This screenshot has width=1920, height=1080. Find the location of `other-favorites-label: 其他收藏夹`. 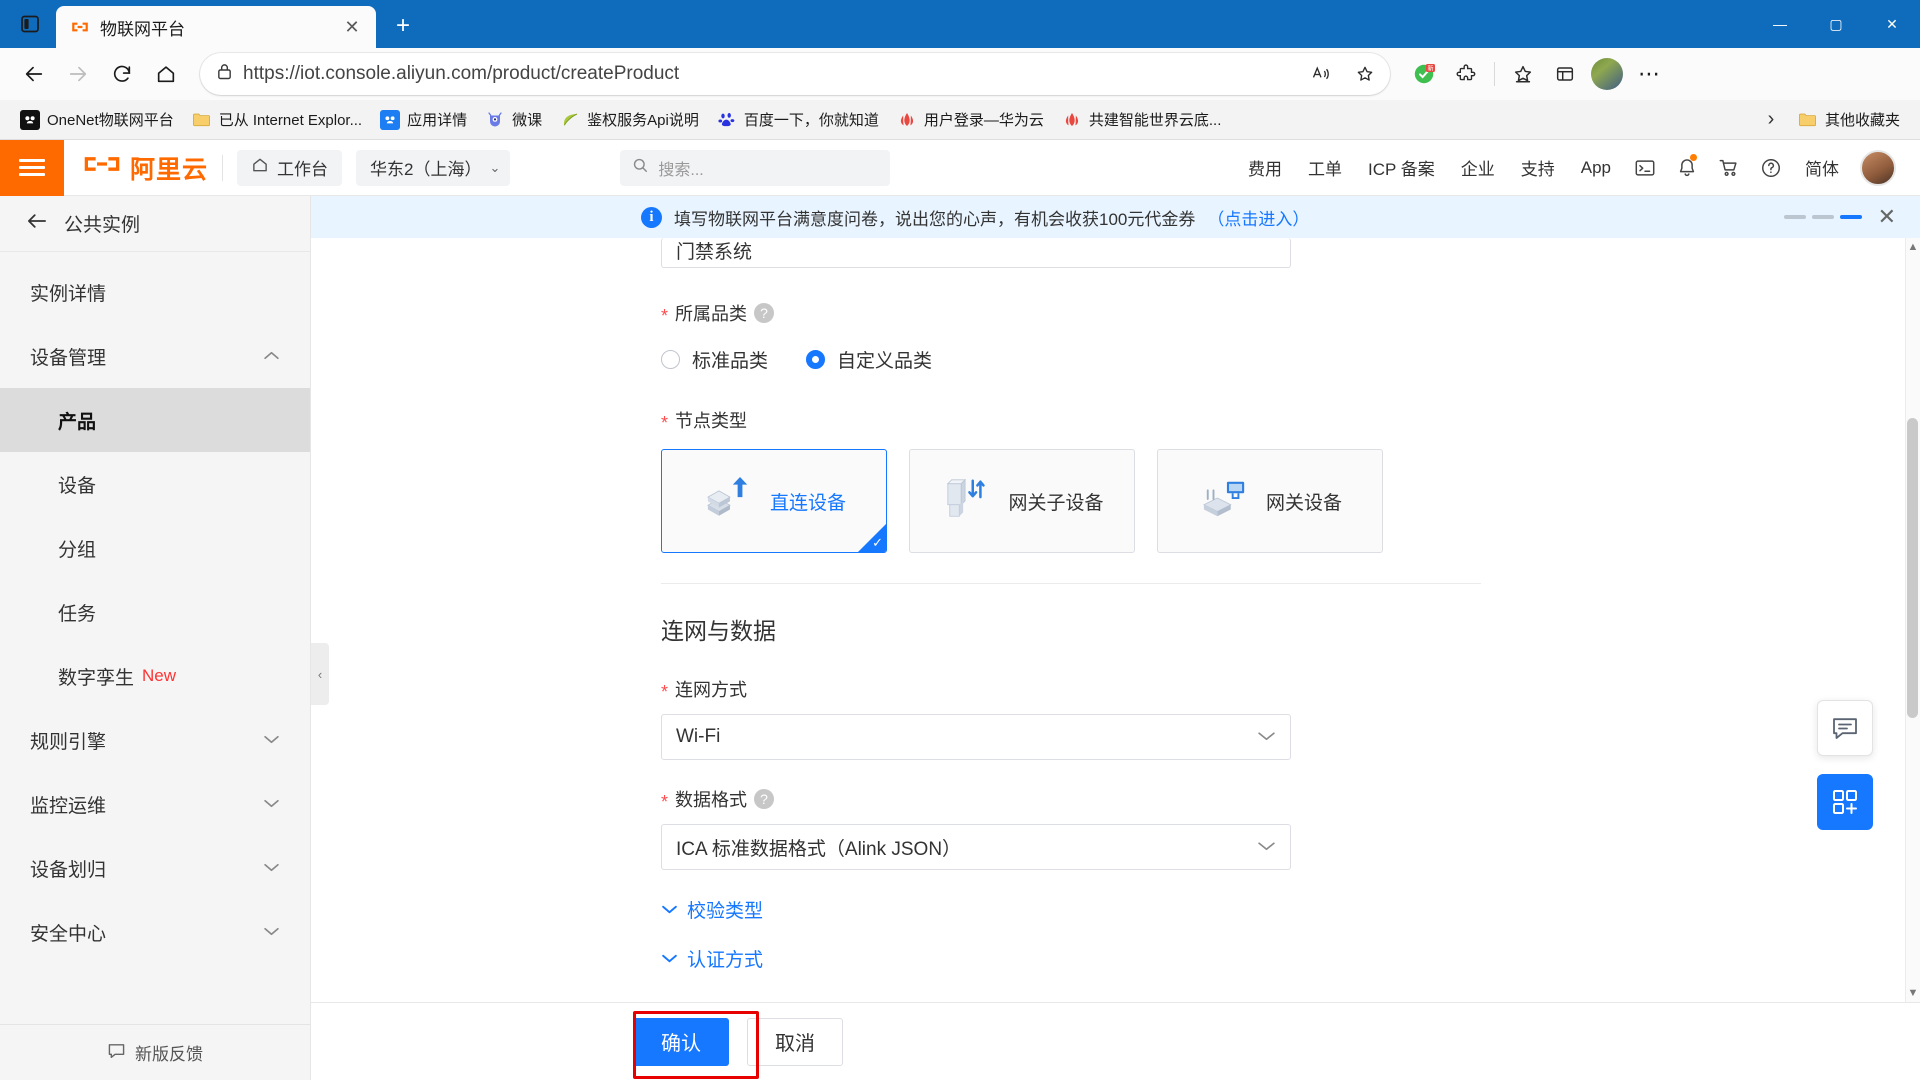

other-favorites-label: 其他收藏夹 is located at coordinates (1862, 120).